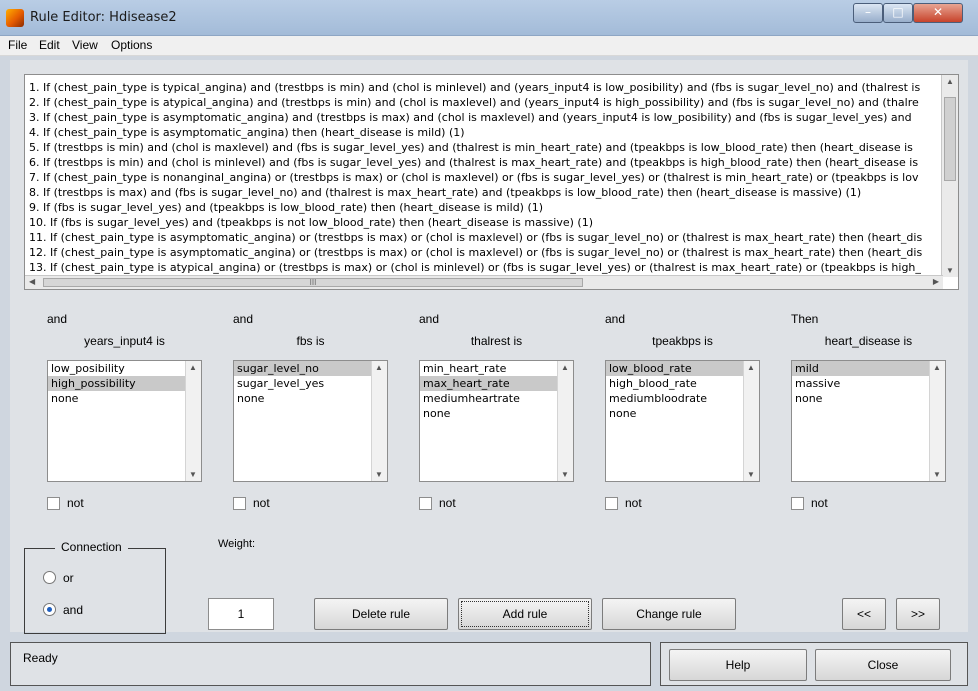 The height and width of the screenshot is (691, 978). Describe the element at coordinates (124, 421) in the screenshot. I see `membership-listbox: low_posibility high_possibility none ▲ ▼` at that location.